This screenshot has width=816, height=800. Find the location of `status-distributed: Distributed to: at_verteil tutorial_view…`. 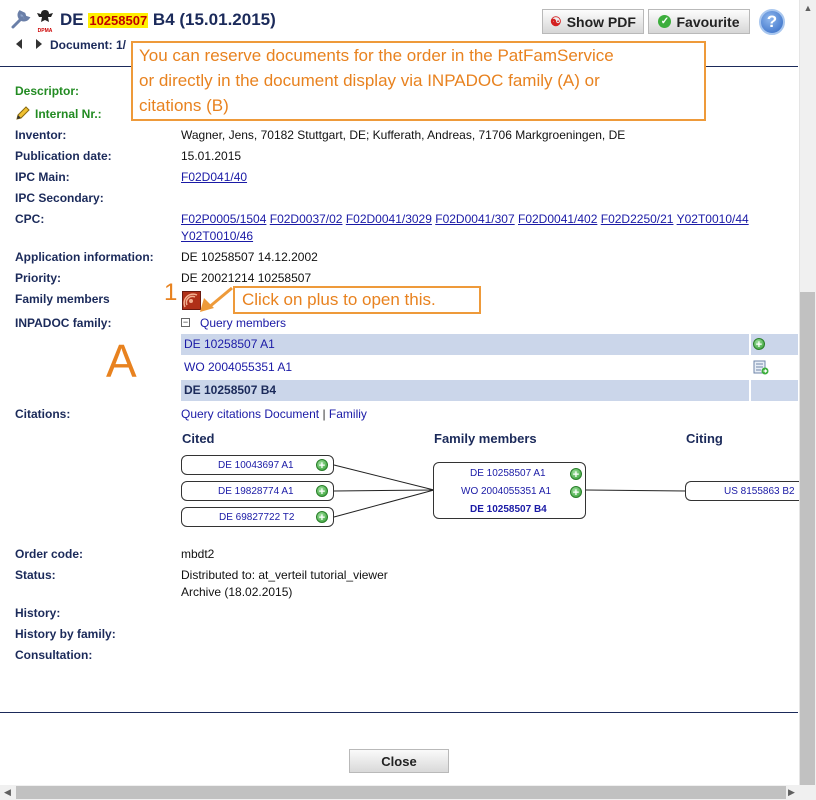

status-distributed: Distributed to: at_verteil tutorial_view… is located at coordinates (284, 575).